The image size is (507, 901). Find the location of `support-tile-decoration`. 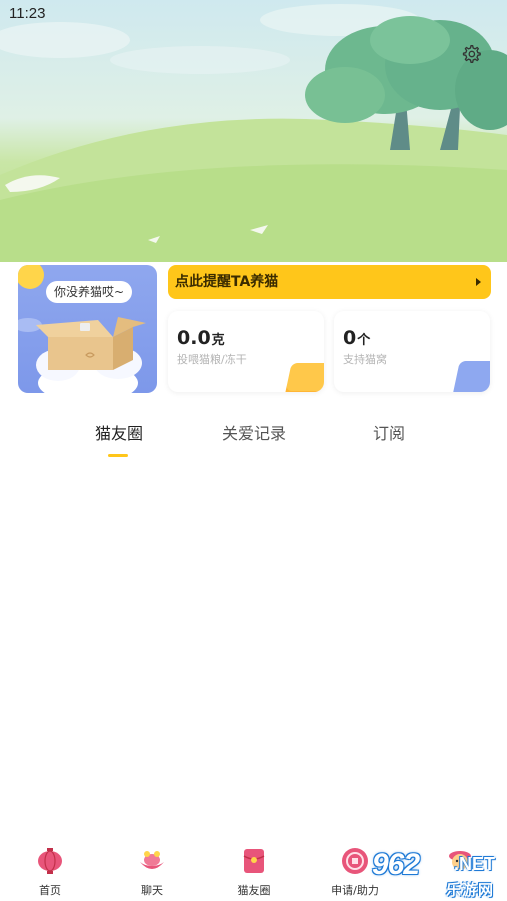

support-tile-decoration is located at coordinates (471, 376).